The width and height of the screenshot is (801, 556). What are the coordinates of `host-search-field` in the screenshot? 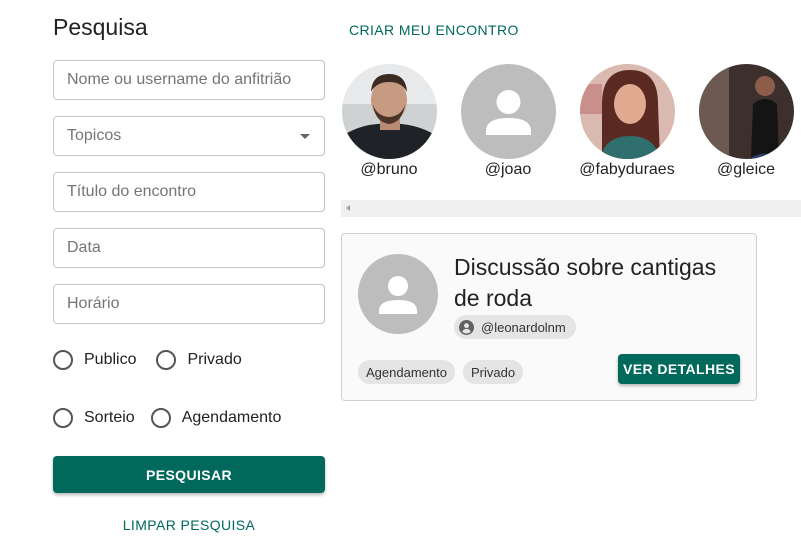 It's located at (189, 80).